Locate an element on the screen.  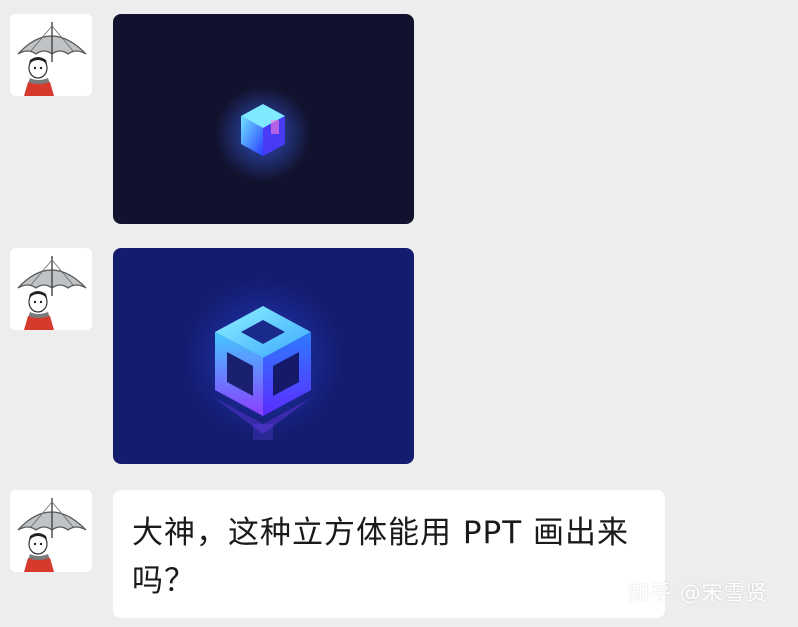
glowing-cube-small-image is located at coordinates (263, 119).